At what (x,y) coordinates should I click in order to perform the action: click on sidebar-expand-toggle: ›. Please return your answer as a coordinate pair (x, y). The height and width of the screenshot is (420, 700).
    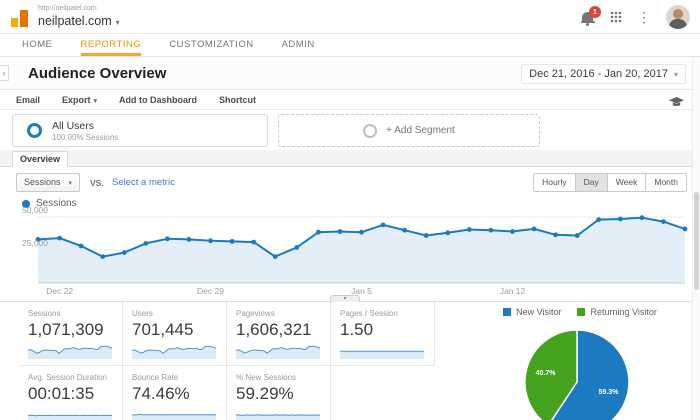
    Looking at the image, I should click on (4, 73).